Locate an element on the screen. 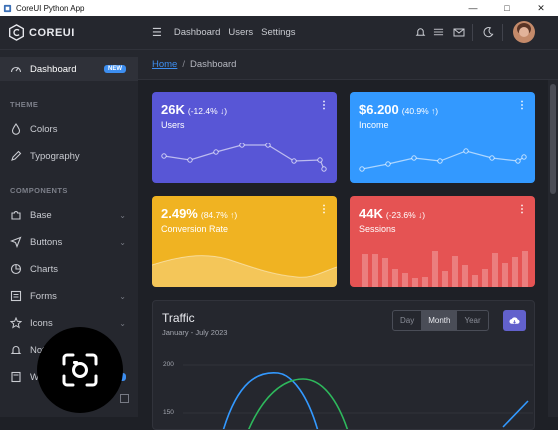 The image size is (558, 430). sidebar-item-forms: Forms ⌄ is located at coordinates (69, 296).